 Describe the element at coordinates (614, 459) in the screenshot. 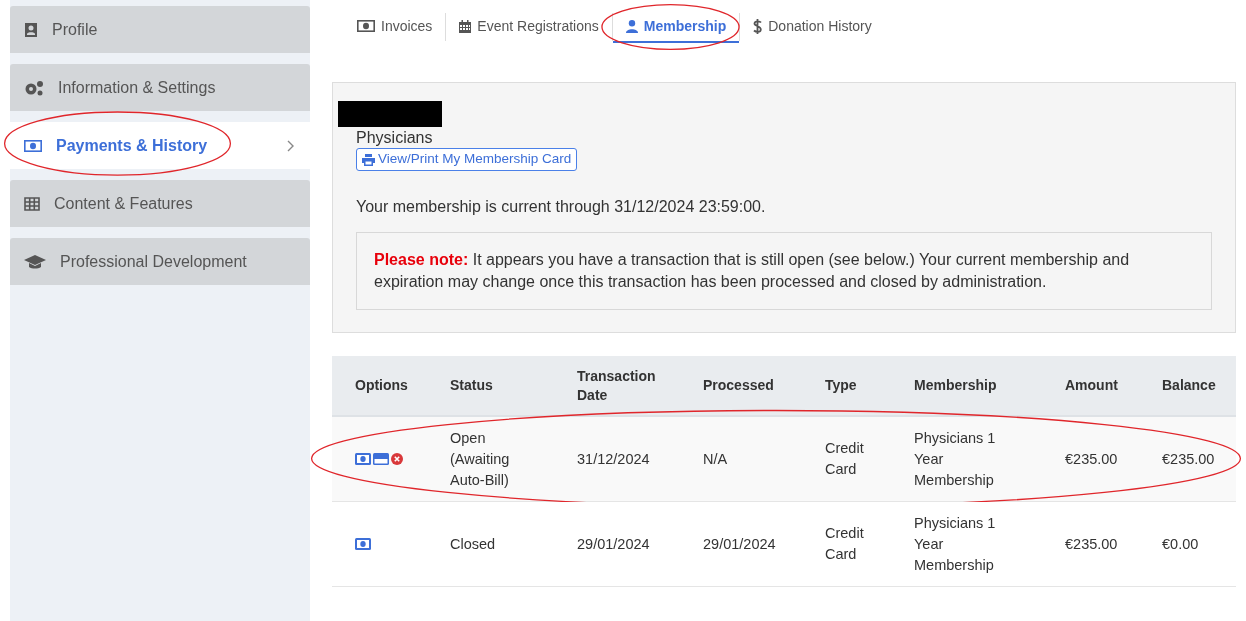

I see `table-cell-text: 31/12/2024` at that location.